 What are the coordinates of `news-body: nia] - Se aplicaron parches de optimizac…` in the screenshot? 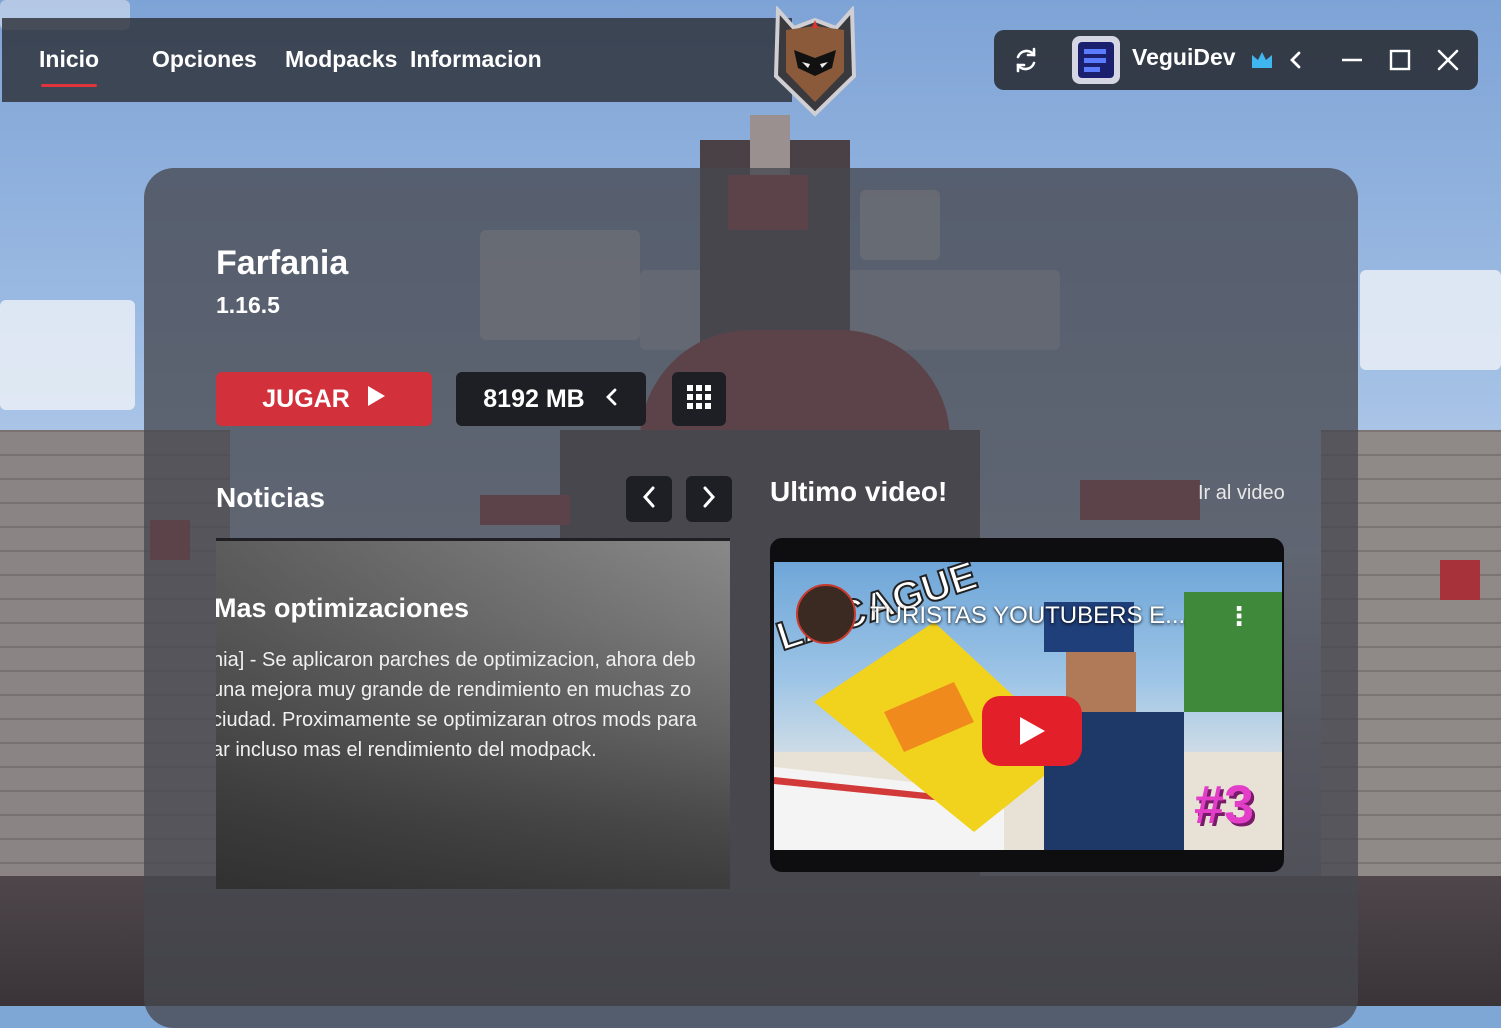 It's located at (473, 705).